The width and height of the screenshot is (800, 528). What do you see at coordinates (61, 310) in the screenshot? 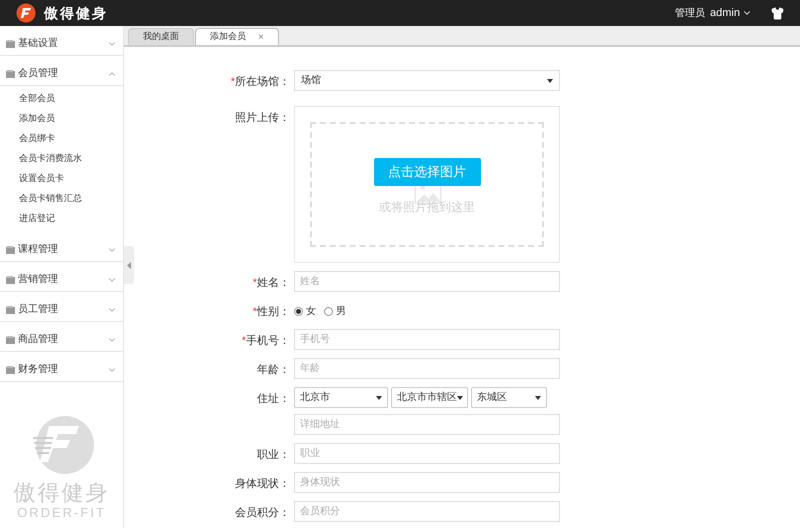
I see `menu-header: 员工管理` at bounding box center [61, 310].